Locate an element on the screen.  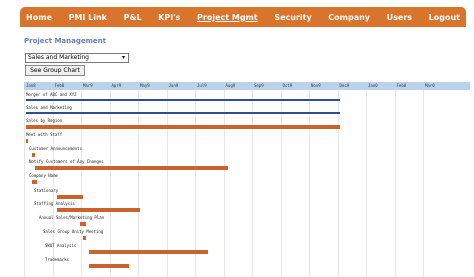
month-label: Jan8 is located at coordinates (31, 85).